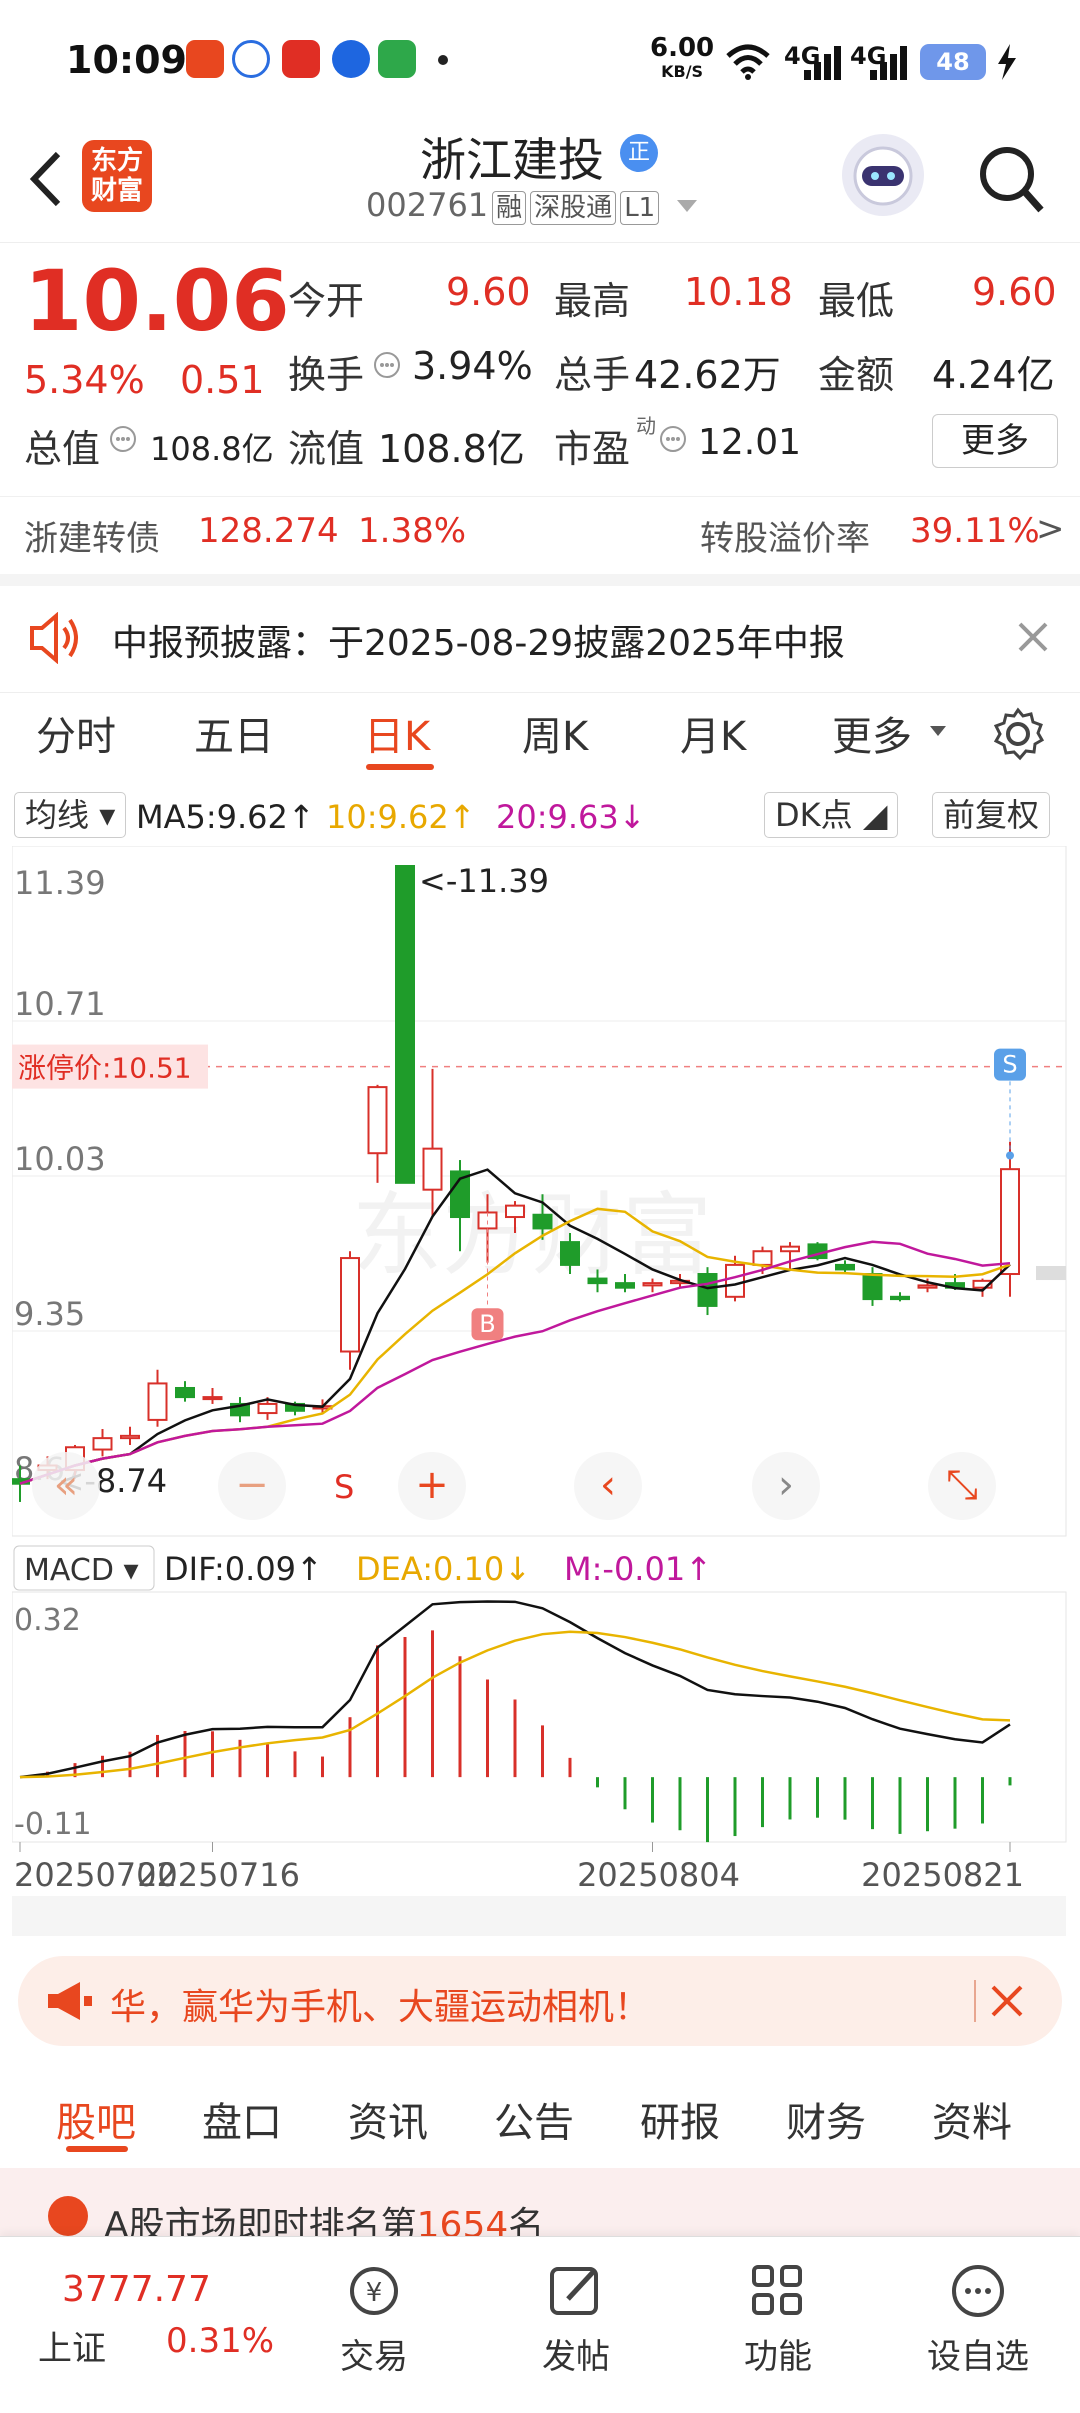 This screenshot has height=2413, width=1080. I want to click on megaphone-icon, so click(70, 2001).